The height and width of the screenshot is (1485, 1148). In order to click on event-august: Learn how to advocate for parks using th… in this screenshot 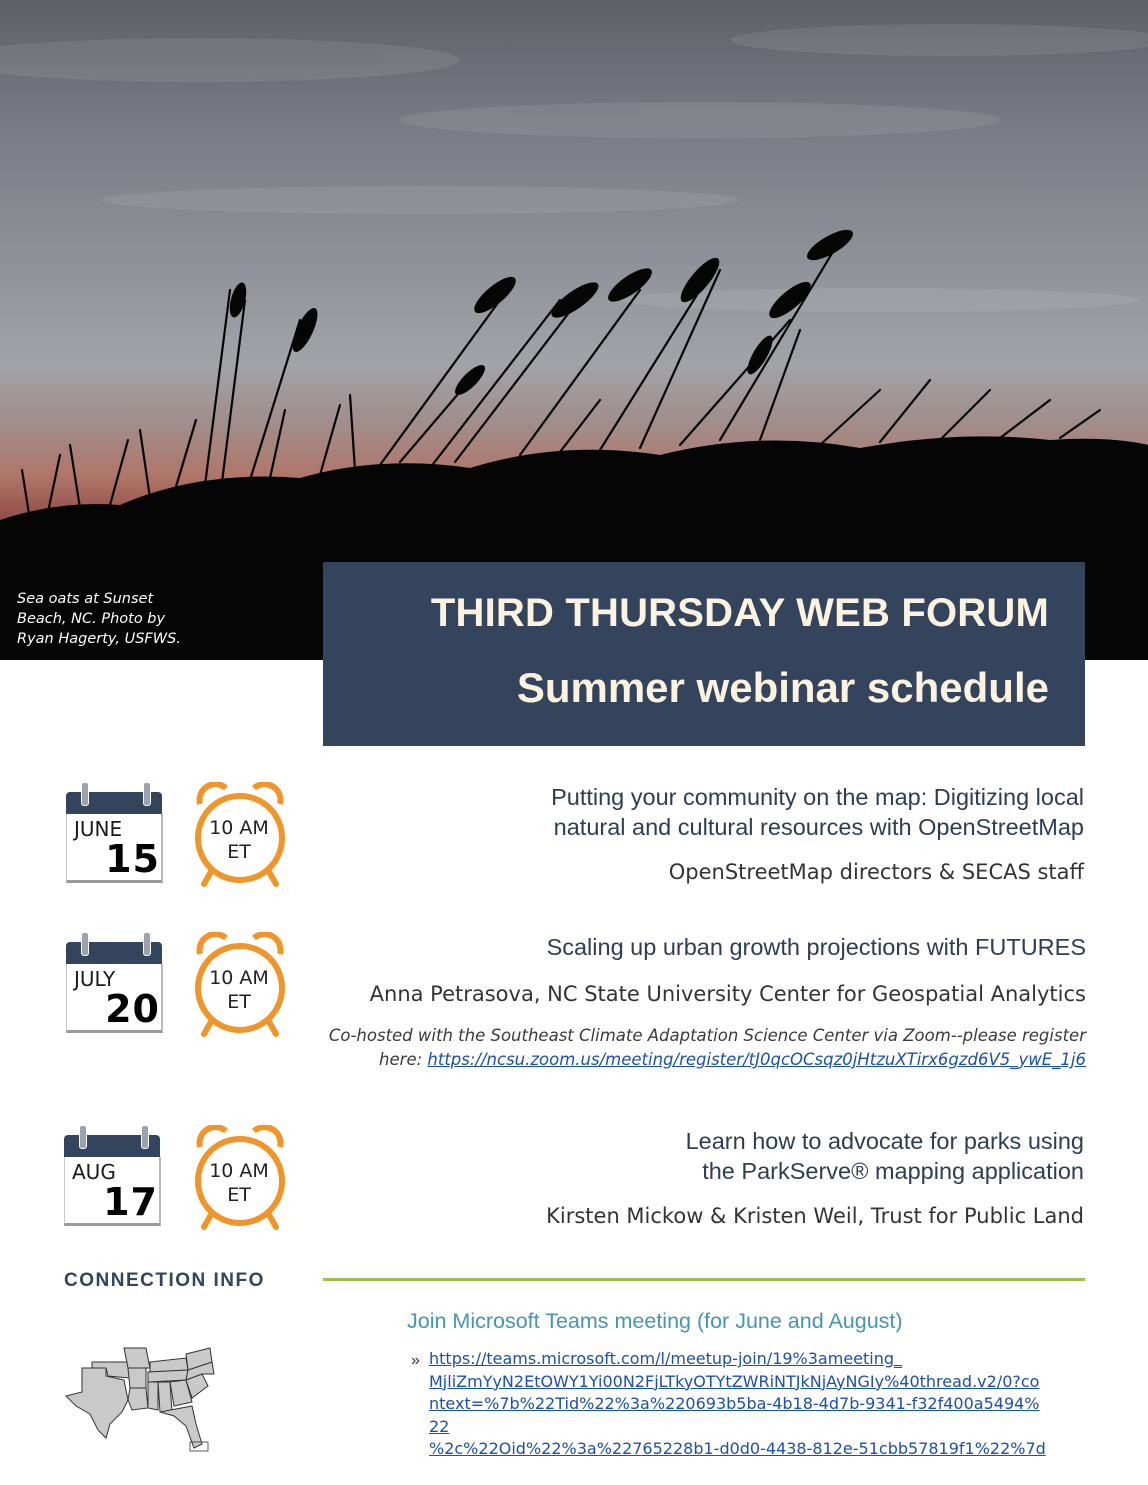, I will do `click(815, 1177)`.